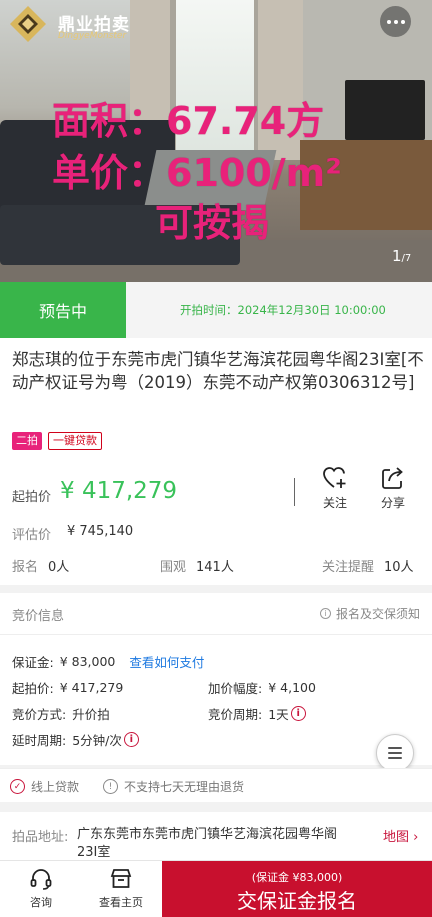  I want to click on follow-label: 关注, so click(334, 503).